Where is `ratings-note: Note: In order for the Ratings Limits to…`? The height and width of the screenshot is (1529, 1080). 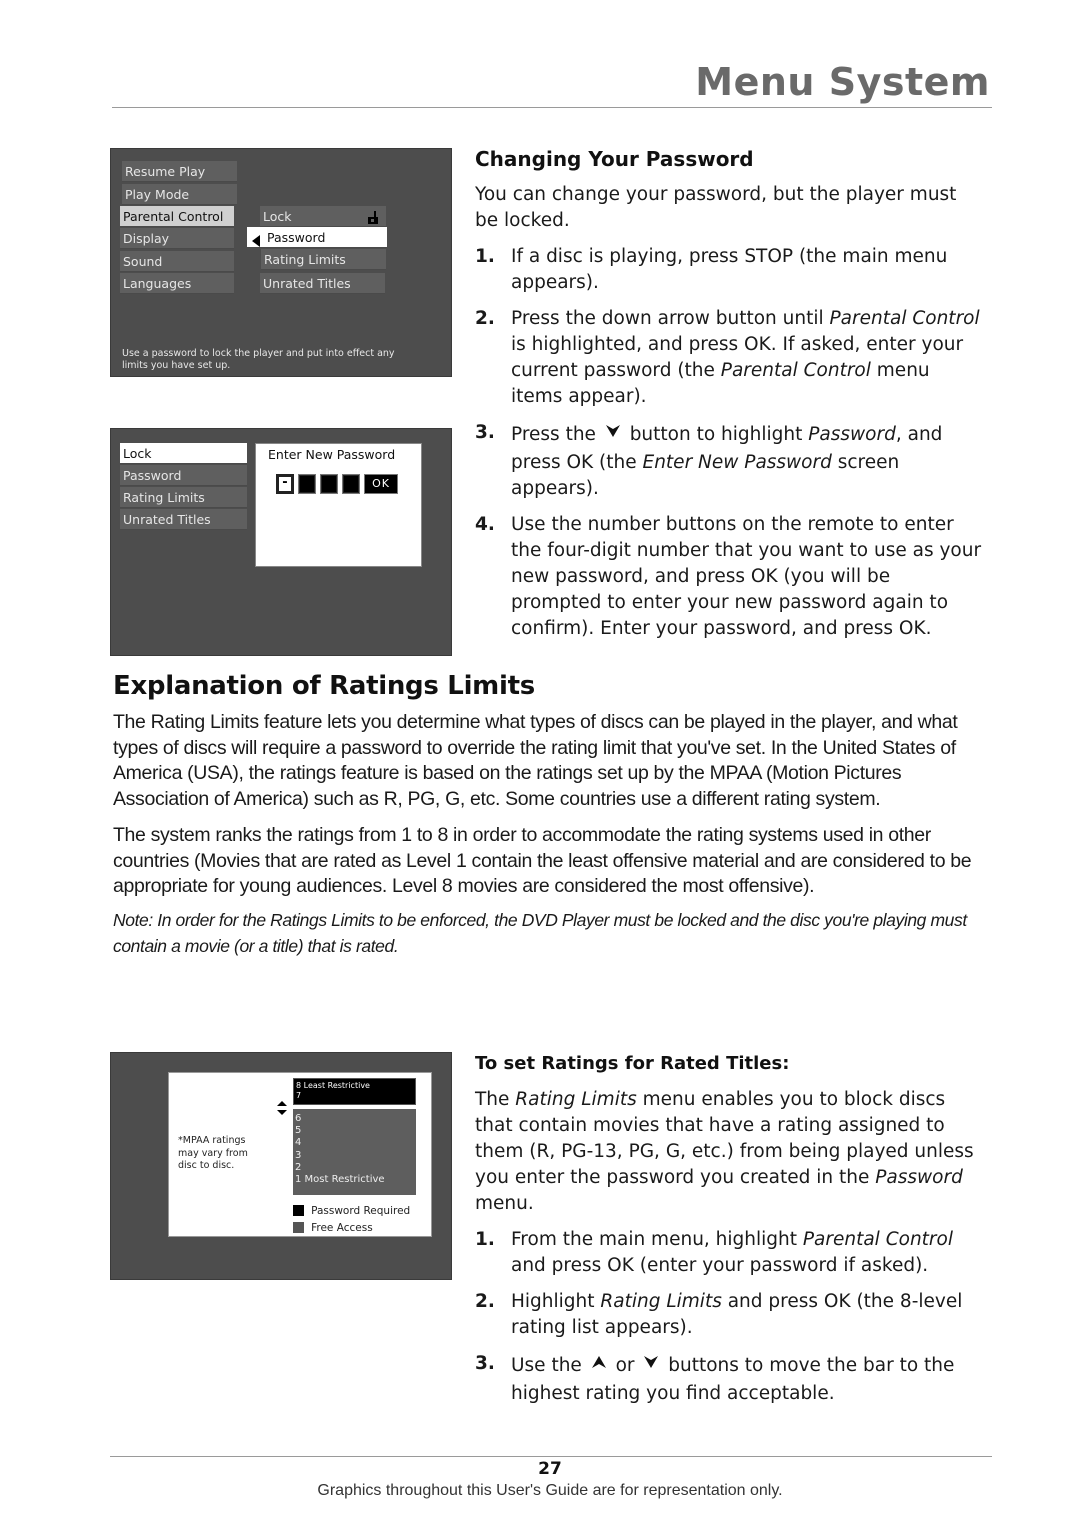 ratings-note: Note: In order for the Ratings Limits to… is located at coordinates (540, 932).